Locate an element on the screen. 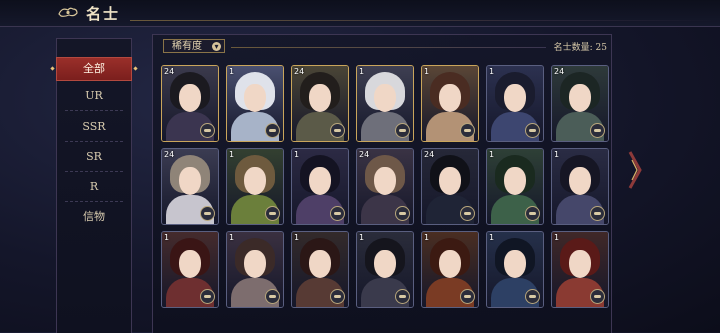 The image size is (720, 333). character-count: 名士数量: 25 is located at coordinates (580, 48).